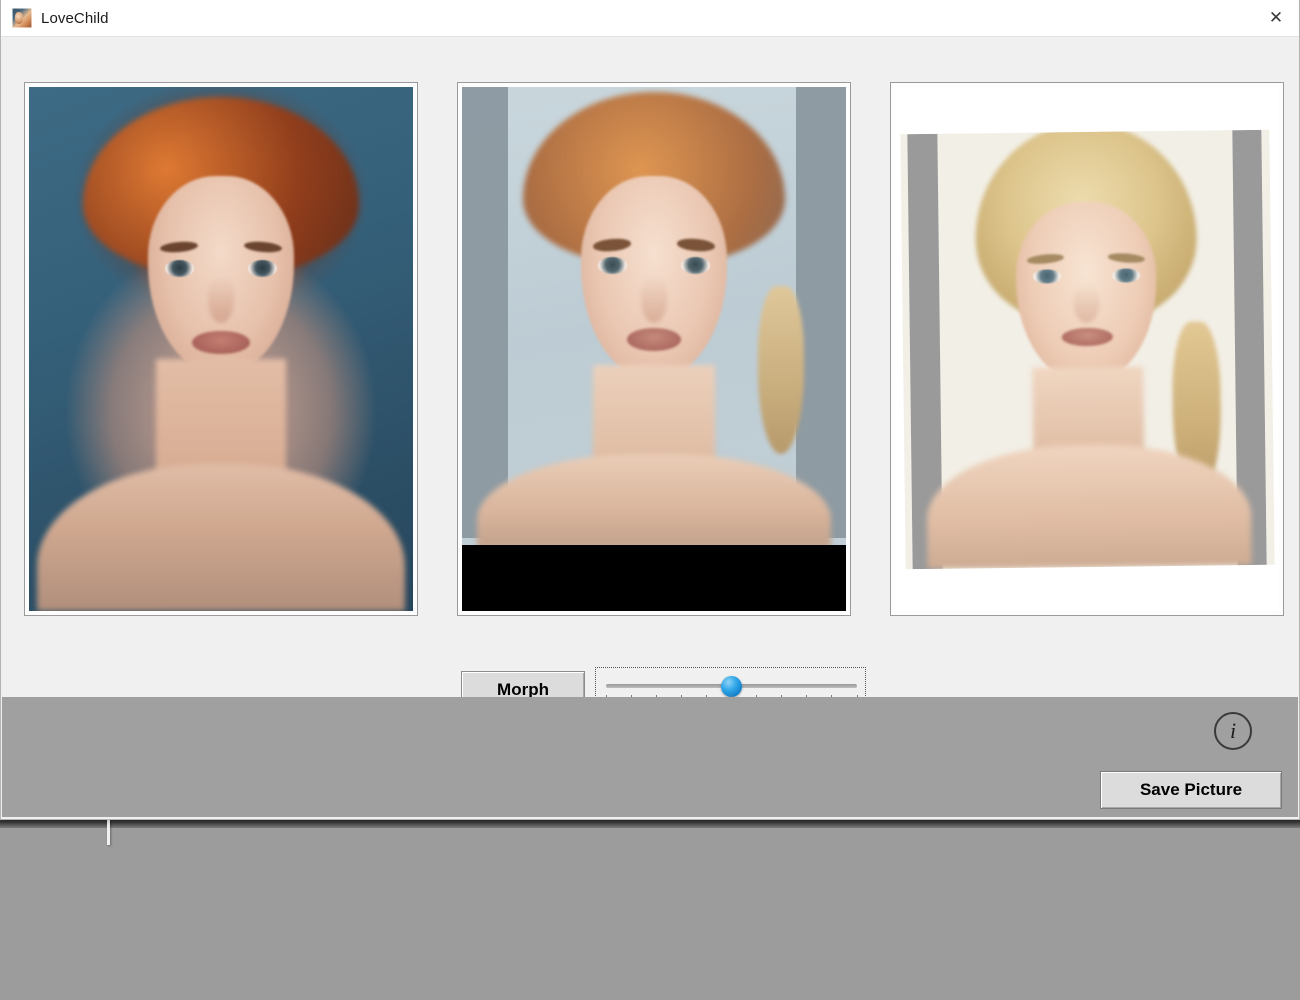 This screenshot has height=1000, width=1300. What do you see at coordinates (1276, 18) in the screenshot?
I see `close-icon: ✕` at bounding box center [1276, 18].